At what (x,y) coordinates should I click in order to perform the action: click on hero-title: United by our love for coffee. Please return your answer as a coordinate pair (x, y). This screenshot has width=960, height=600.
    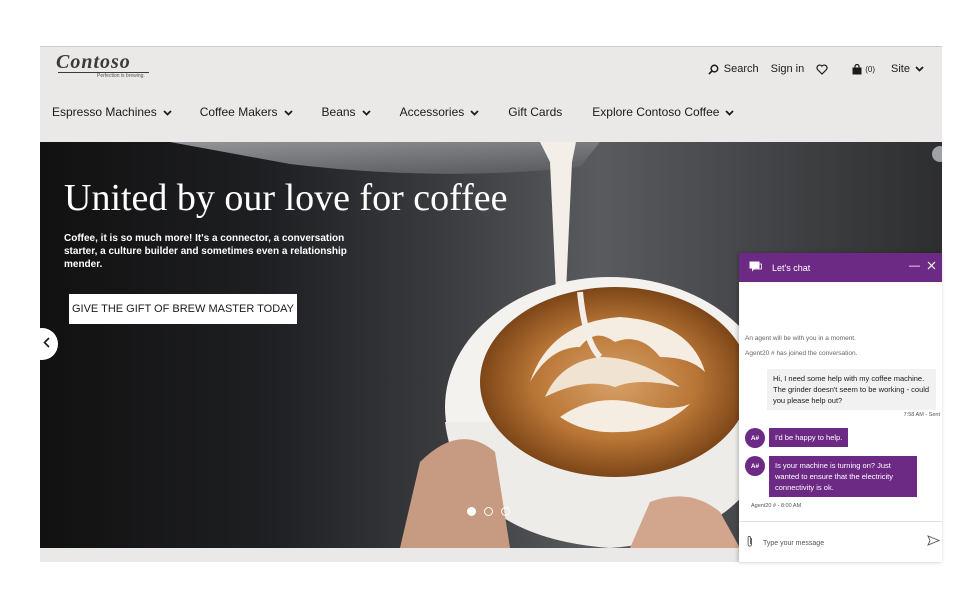
    Looking at the image, I should click on (286, 198).